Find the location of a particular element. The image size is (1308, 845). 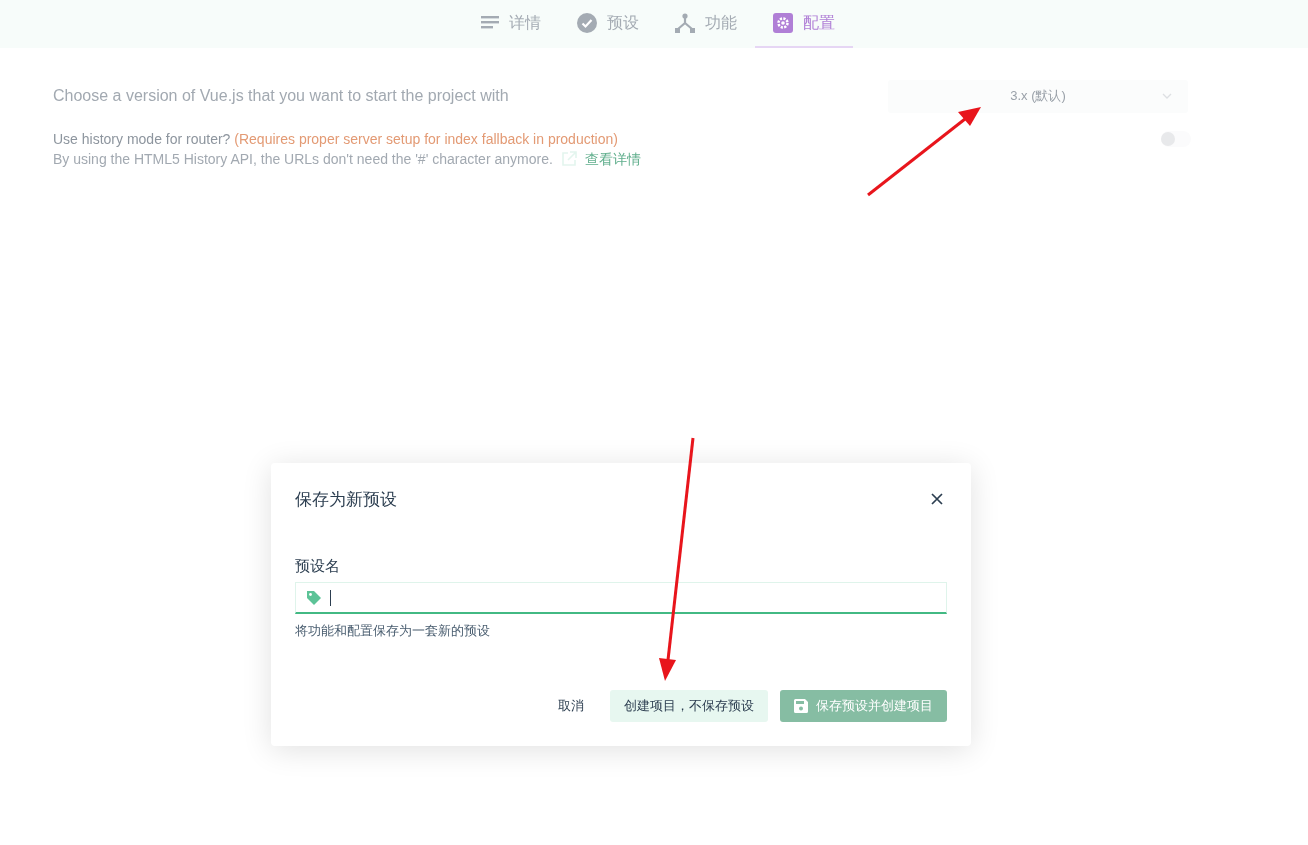

list-icon is located at coordinates (490, 23).